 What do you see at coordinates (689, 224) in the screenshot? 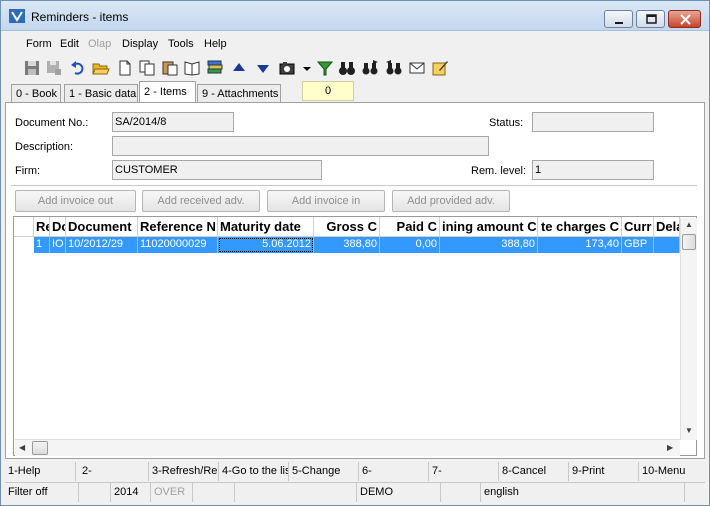
I see `scroll-up-icon: ▲` at bounding box center [689, 224].